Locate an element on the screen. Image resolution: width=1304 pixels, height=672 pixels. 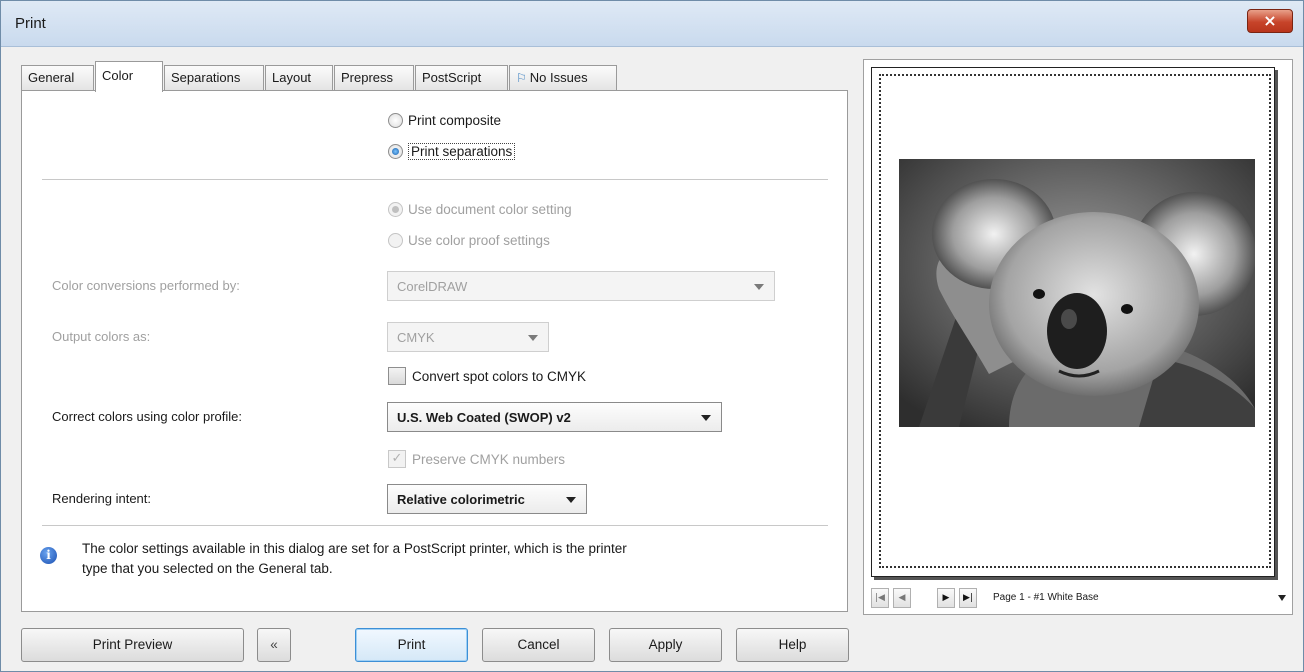
use-document-color-setting-option: Use document color setting is located at coordinates (480, 209).